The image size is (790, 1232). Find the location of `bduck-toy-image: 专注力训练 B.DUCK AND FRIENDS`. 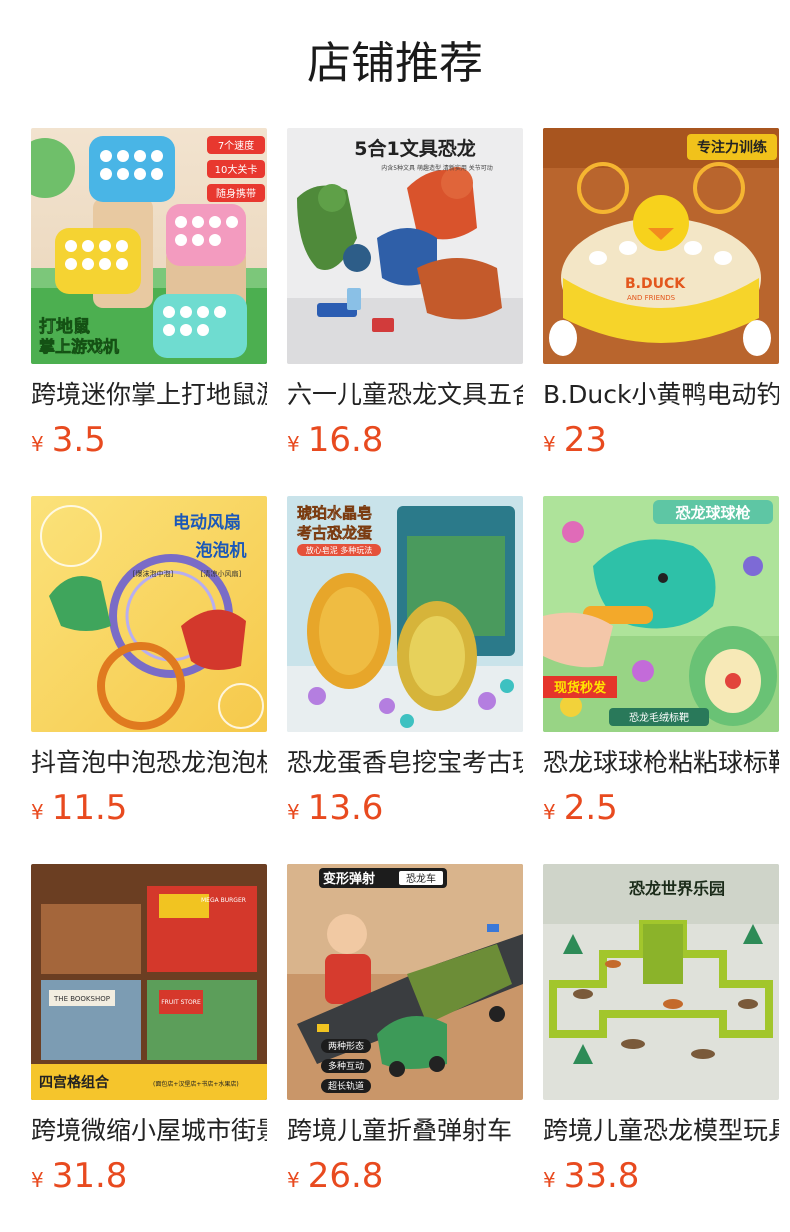

bduck-toy-image: 专注力训练 B.DUCK AND FRIENDS is located at coordinates (661, 246).